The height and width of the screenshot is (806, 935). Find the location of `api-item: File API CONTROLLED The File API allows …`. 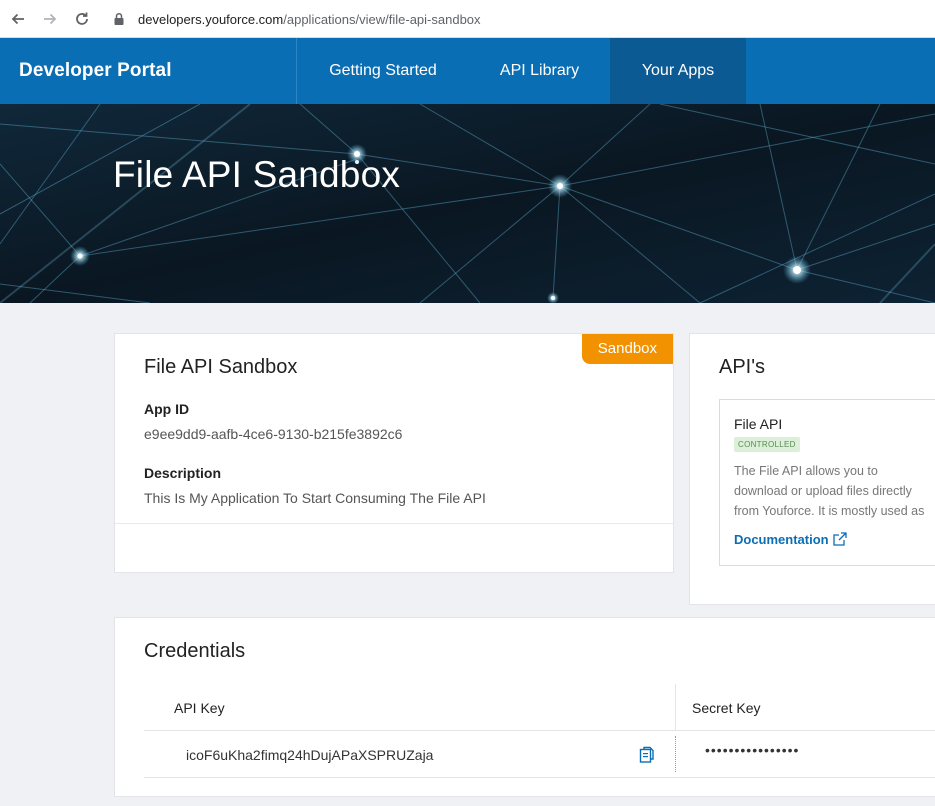

api-item: File API CONTROLLED The File API allows … is located at coordinates (827, 482).